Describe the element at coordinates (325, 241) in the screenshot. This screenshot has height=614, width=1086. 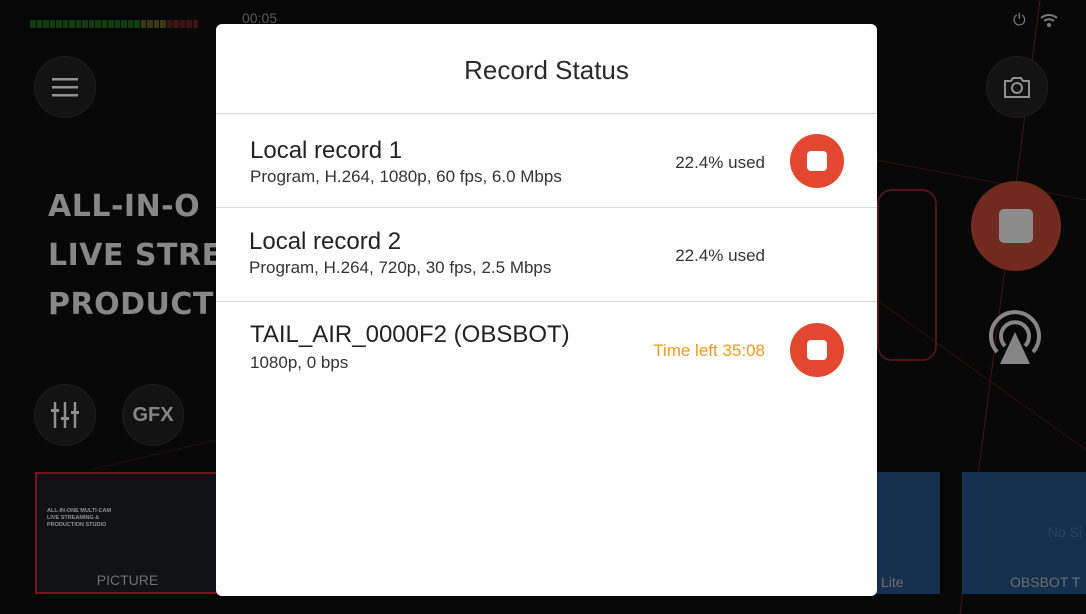
I see `record-name: Local record 2` at that location.